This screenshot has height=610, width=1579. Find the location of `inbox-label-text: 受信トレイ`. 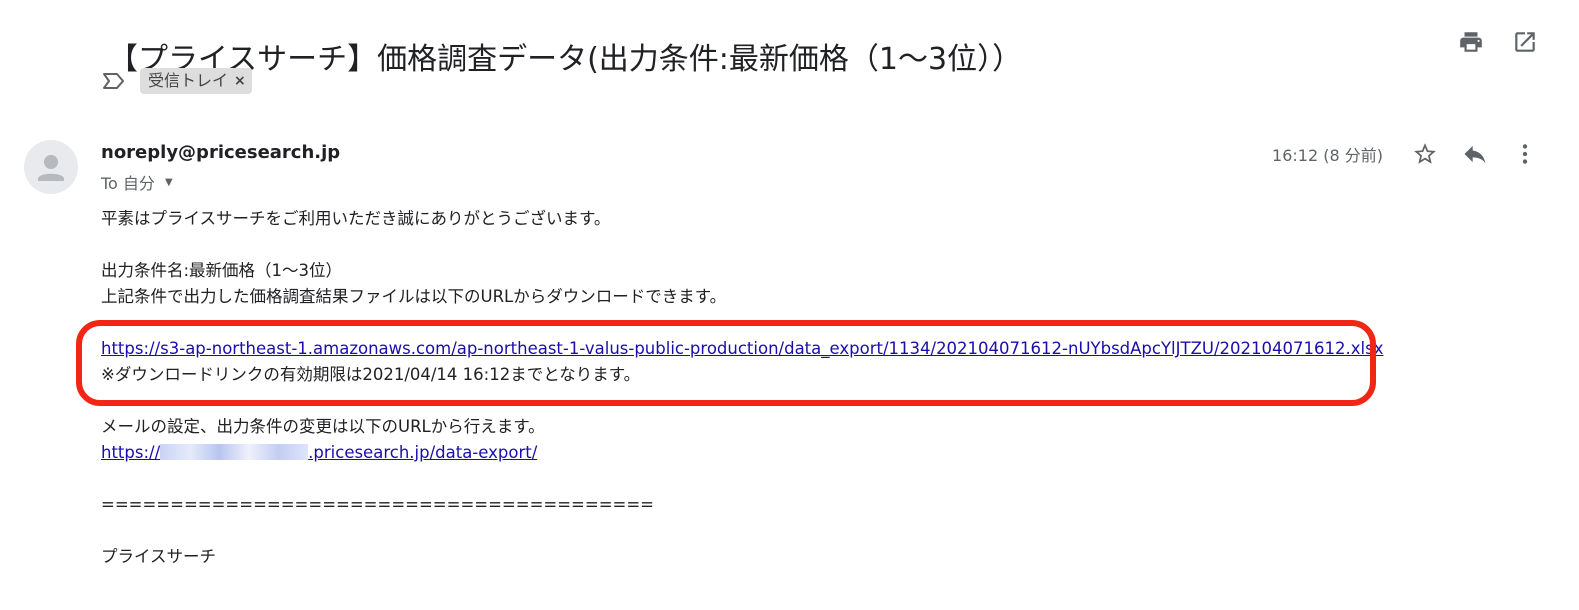

inbox-label-text: 受信トレイ is located at coordinates (188, 80).